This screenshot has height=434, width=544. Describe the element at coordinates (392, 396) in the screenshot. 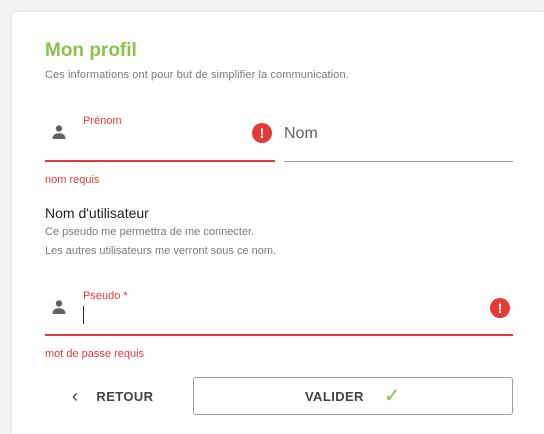

I see `check-icon: ✓` at that location.